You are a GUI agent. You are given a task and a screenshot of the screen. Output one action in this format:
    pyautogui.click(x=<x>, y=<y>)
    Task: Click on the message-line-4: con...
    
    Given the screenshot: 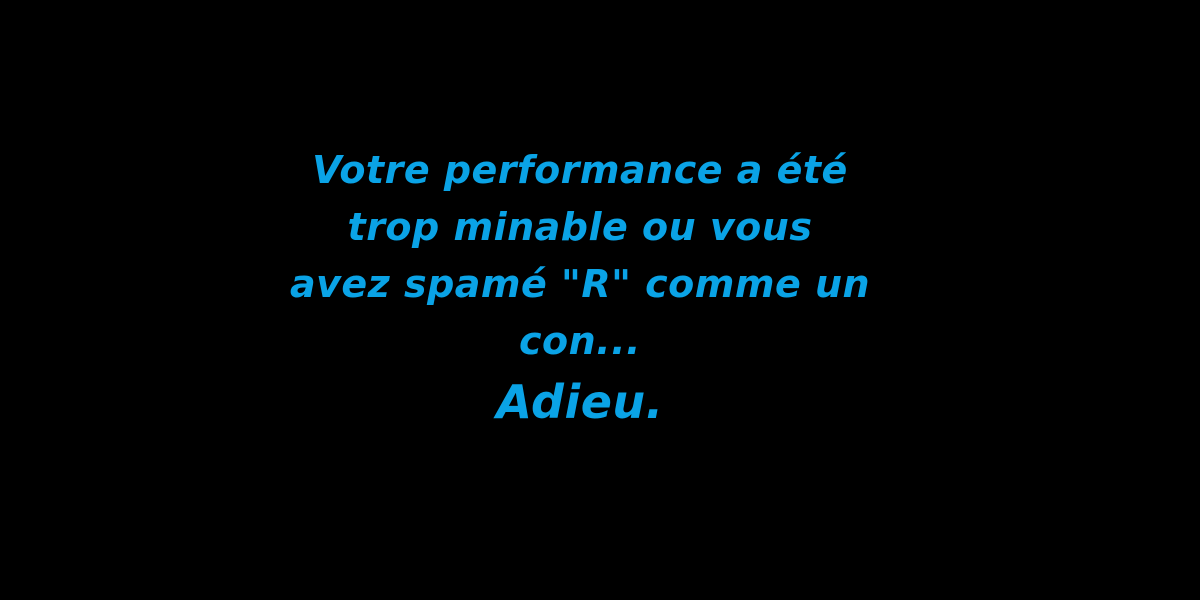 What is the action you would take?
    pyautogui.click(x=580, y=341)
    